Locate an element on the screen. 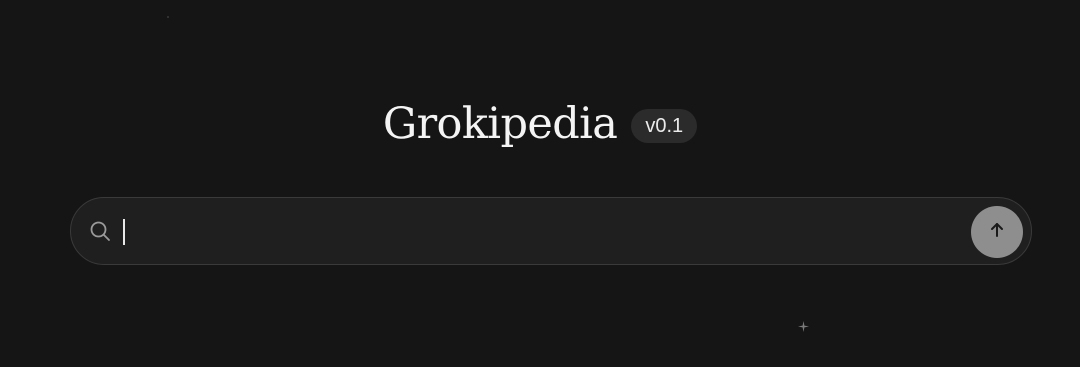 The width and height of the screenshot is (1080, 367). page-title: Grokipedia is located at coordinates (500, 124).